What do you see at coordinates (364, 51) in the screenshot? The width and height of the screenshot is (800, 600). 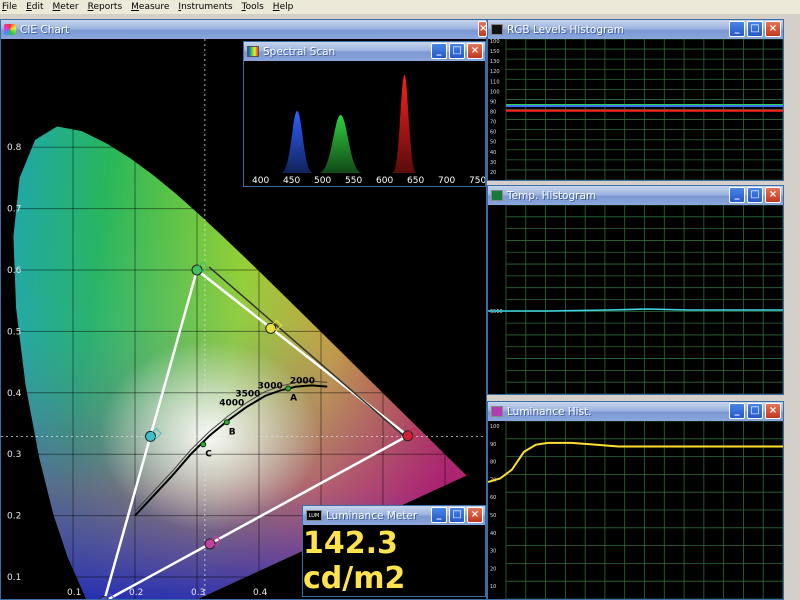 I see `spectral-titlebar: Spectral Scan _ □ ×` at bounding box center [364, 51].